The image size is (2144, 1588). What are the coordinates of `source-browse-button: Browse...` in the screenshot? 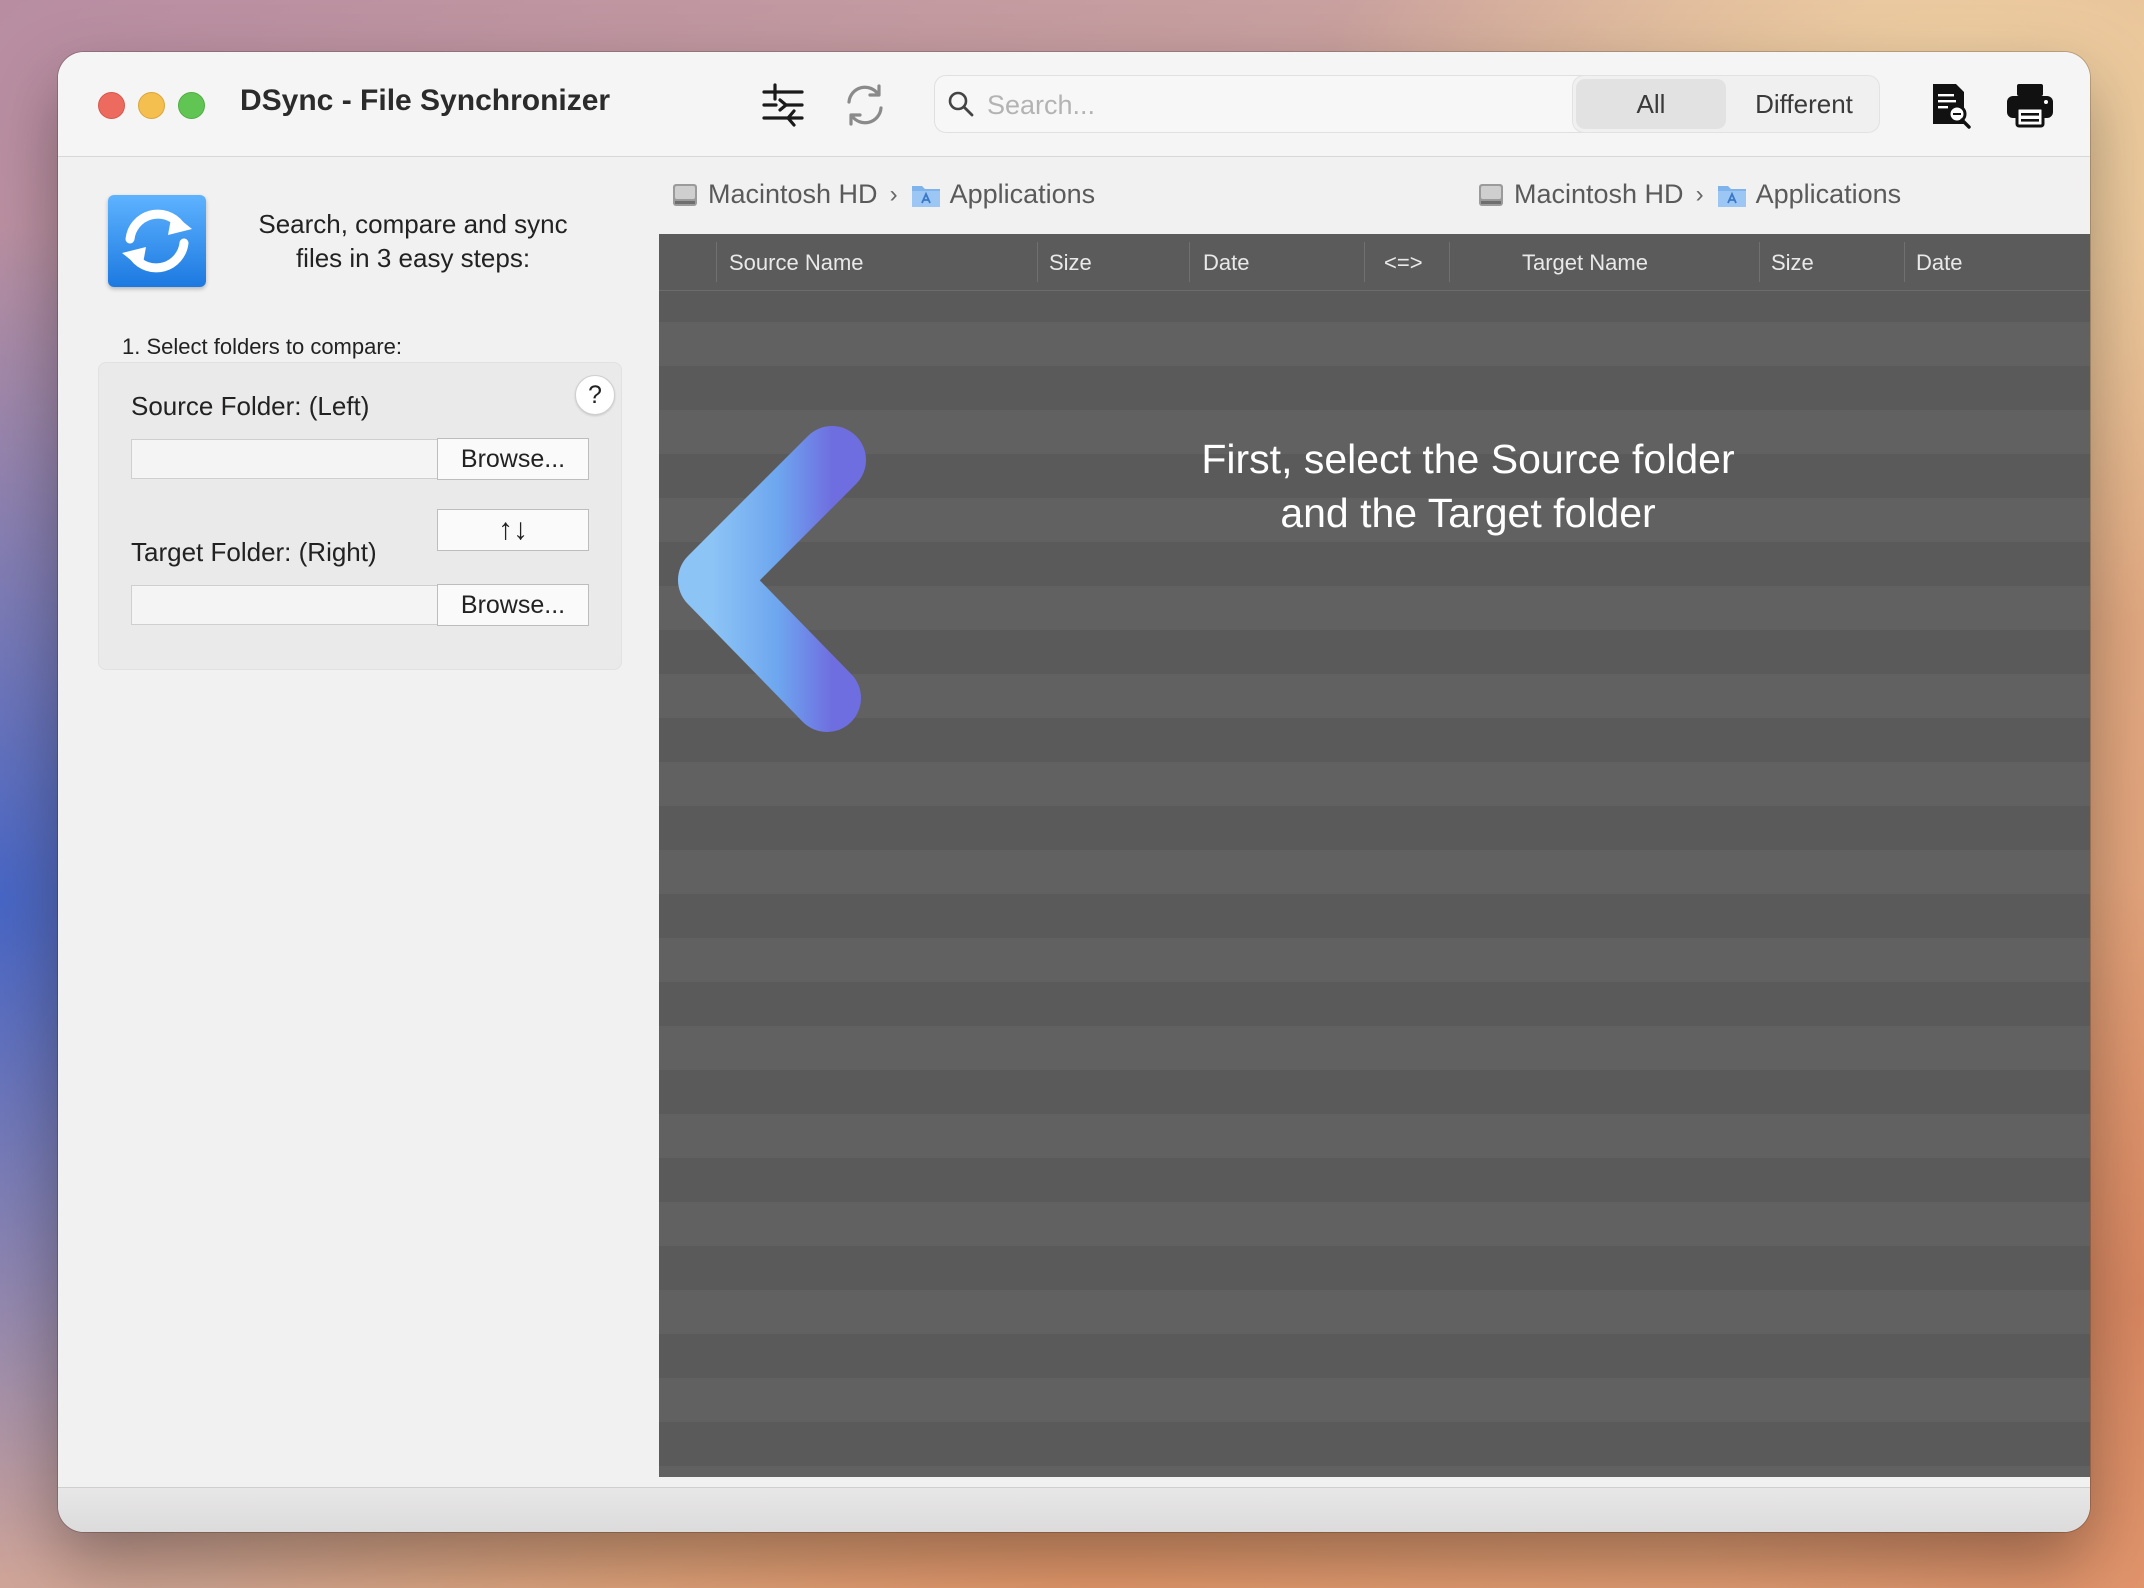 It's located at (513, 459).